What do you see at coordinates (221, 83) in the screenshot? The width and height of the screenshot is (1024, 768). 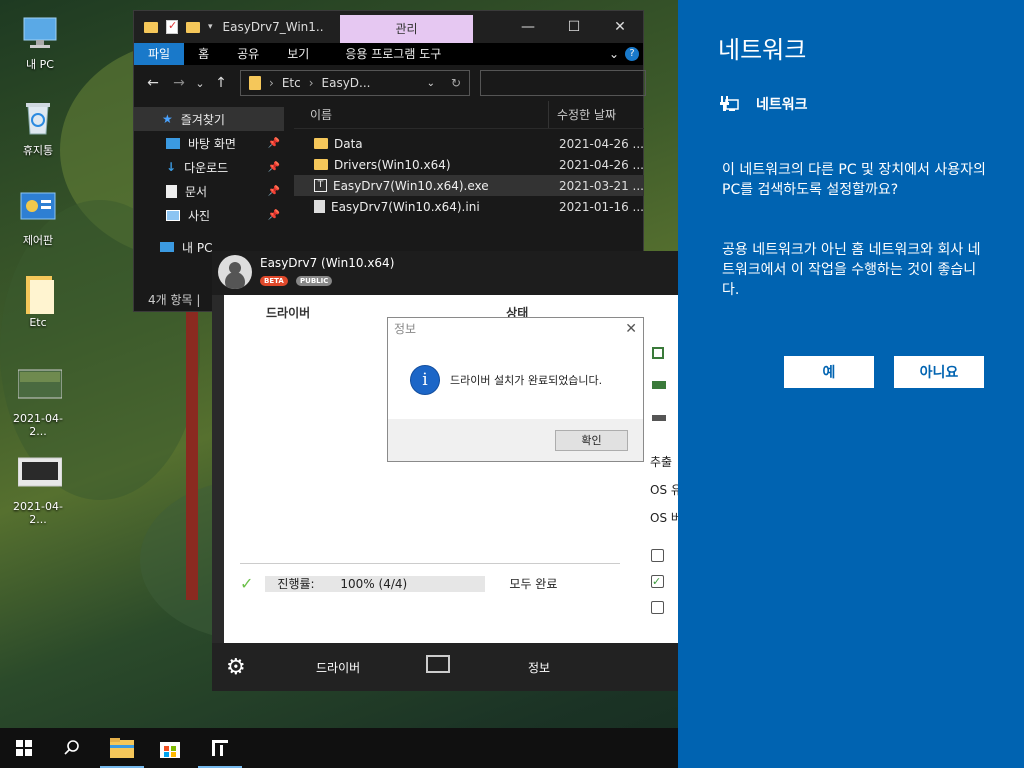 I see `up-button: ↑` at bounding box center [221, 83].